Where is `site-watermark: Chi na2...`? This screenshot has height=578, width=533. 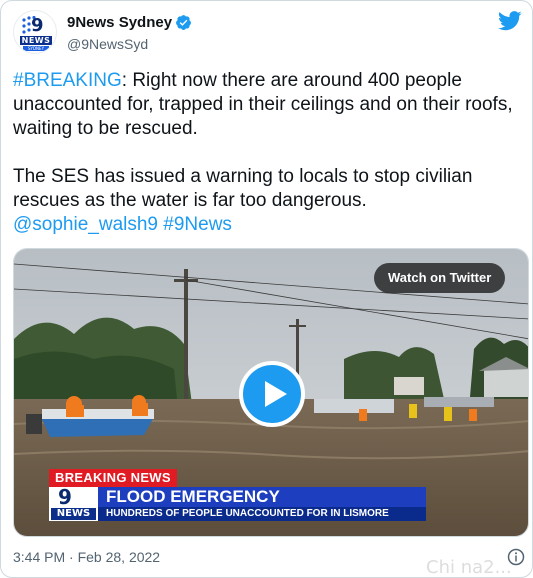 site-watermark: Chi na2... is located at coordinates (469, 567).